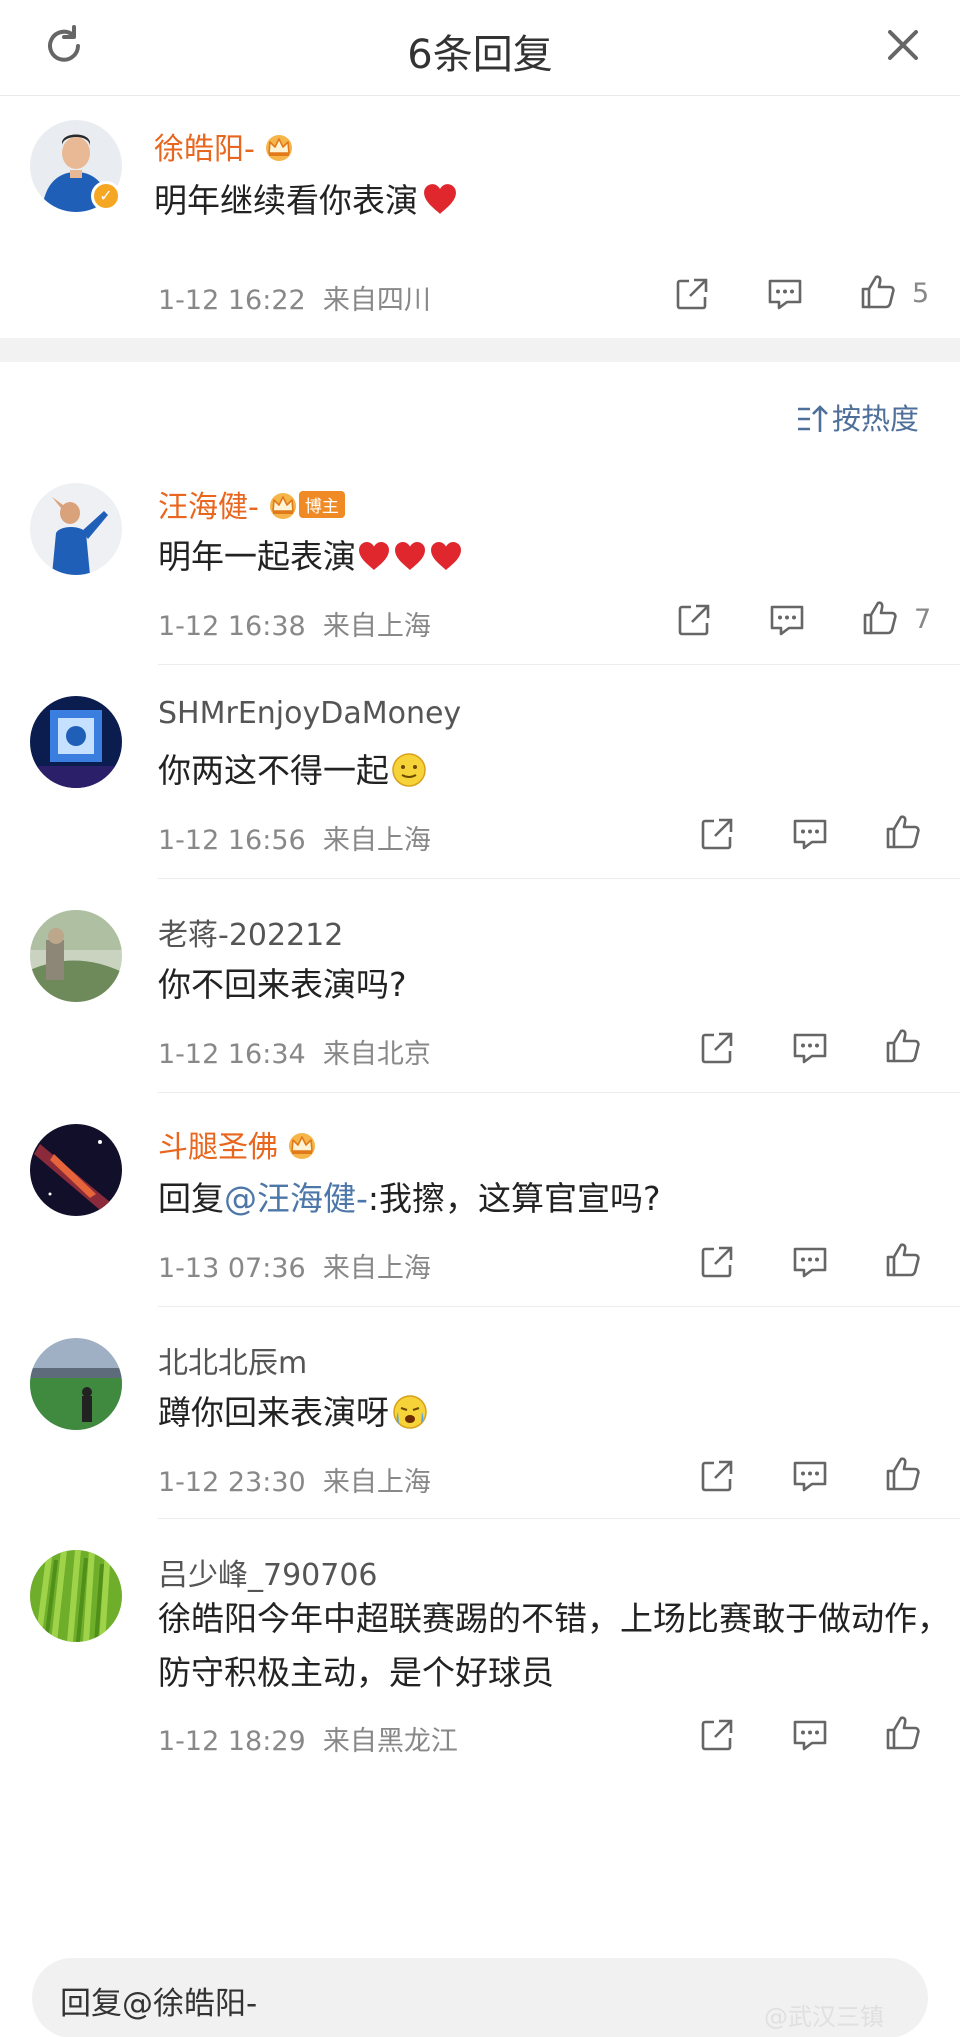  I want to click on commenter-name: 吕少峰_790706, so click(268, 1572).